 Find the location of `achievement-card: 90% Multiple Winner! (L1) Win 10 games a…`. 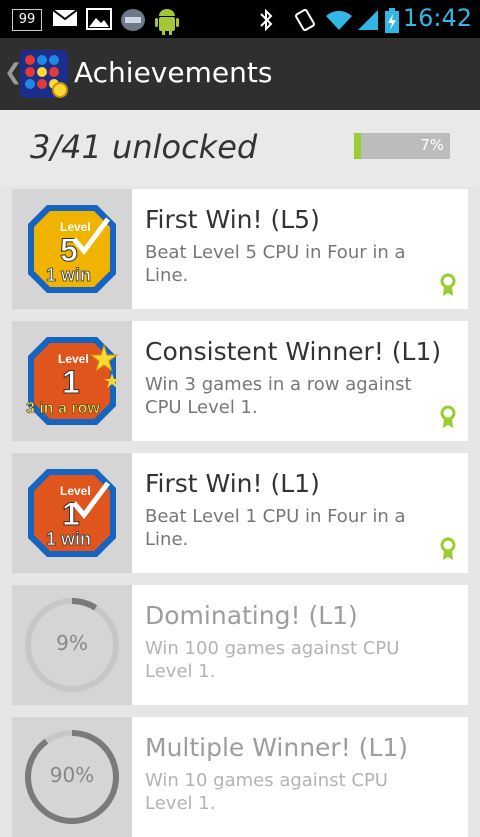

achievement-card: 90% Multiple Winner! (L1) Win 10 games a… is located at coordinates (240, 777).